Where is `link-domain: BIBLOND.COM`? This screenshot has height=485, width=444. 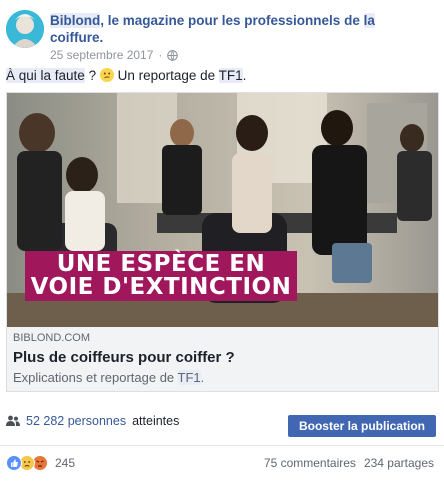
link-domain: BIBLOND.COM is located at coordinates (52, 338).